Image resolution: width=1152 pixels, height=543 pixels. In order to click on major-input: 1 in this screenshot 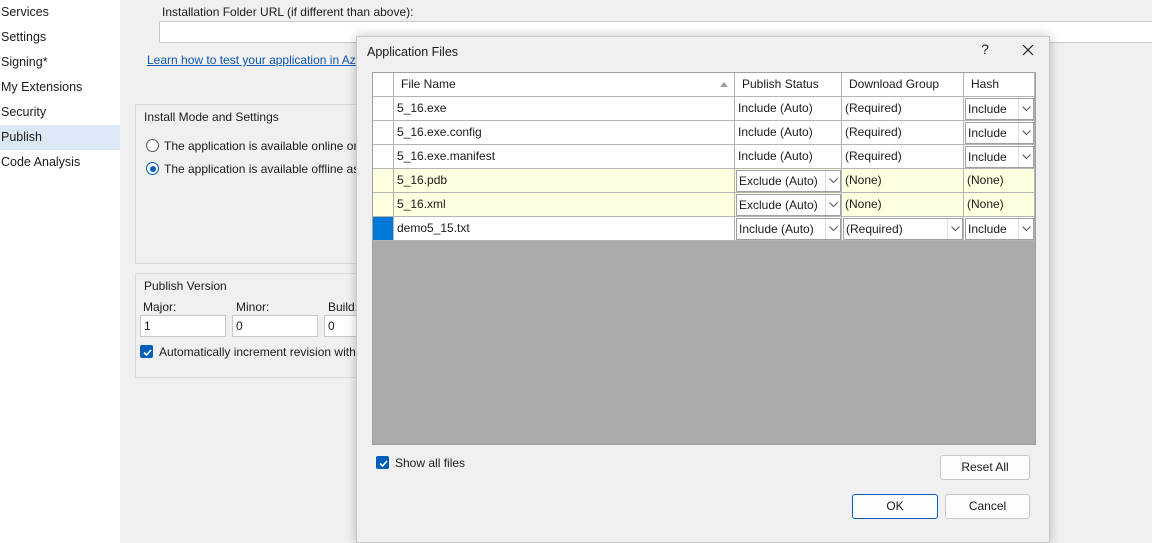, I will do `click(183, 326)`.